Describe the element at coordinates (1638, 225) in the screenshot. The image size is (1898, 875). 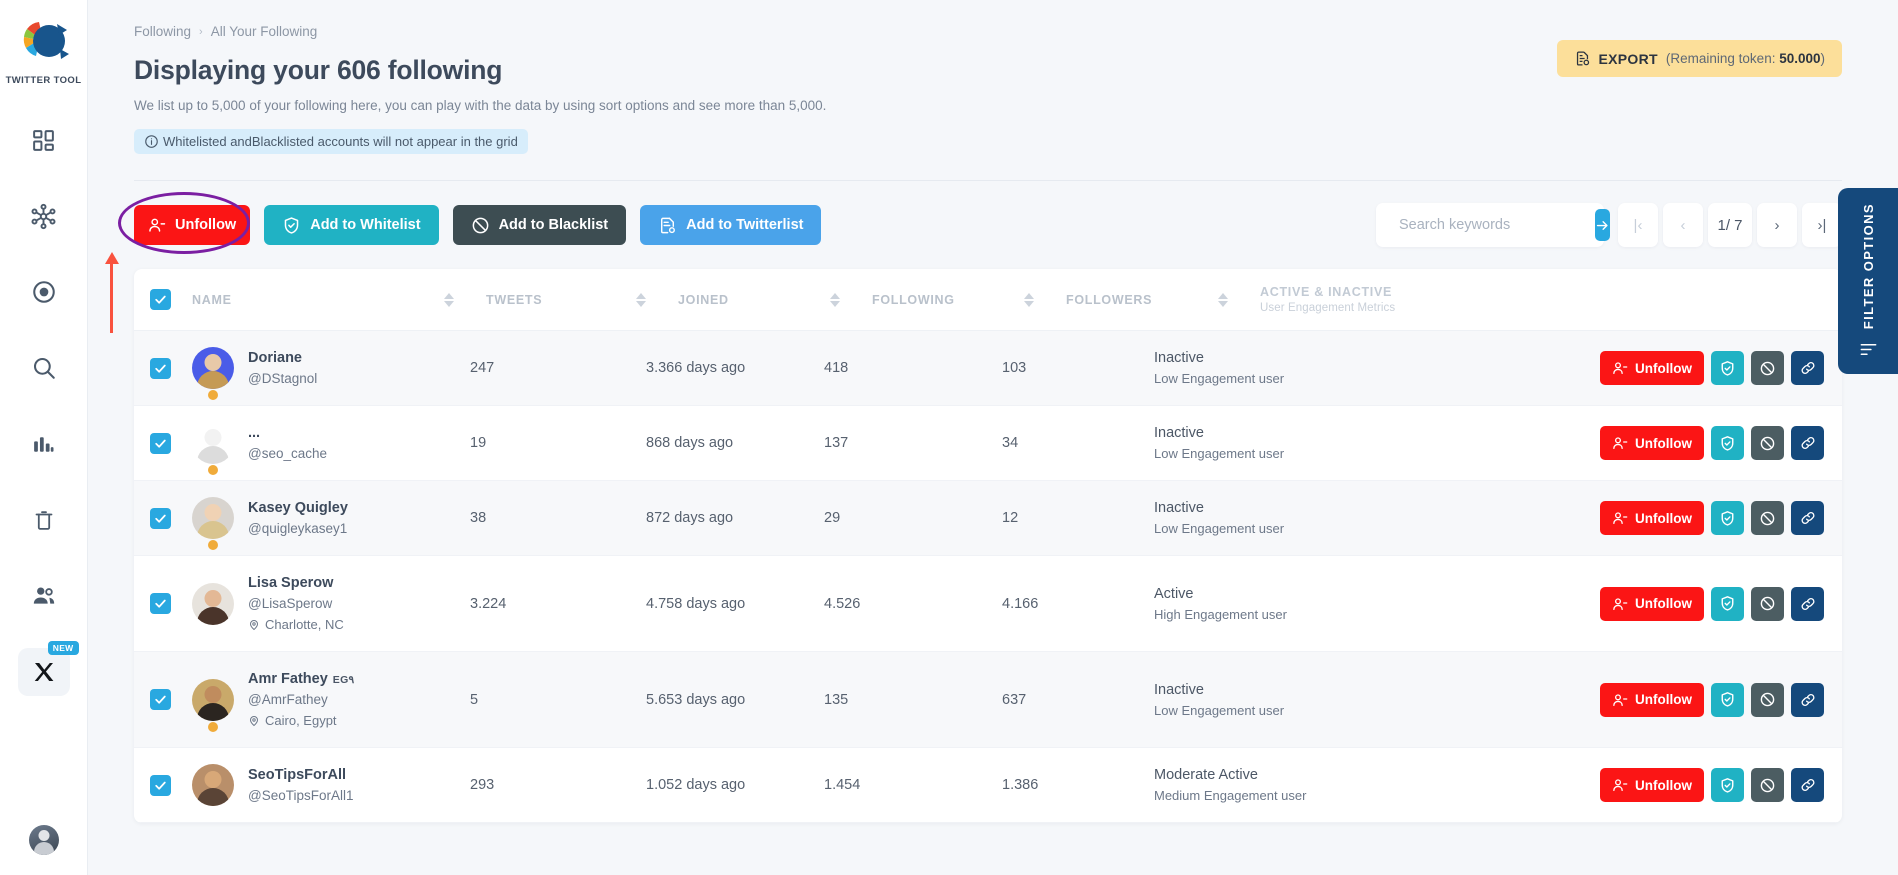
I see `pagination-first-button: |‹` at that location.